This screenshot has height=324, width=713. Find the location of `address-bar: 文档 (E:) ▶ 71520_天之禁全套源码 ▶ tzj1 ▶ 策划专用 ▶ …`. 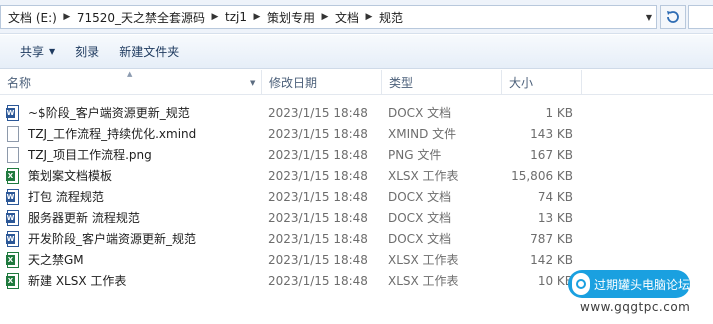

address-bar: 文档 (E:) ▶ 71520_天之禁全套源码 ▶ tzj1 ▶ 策划专用 ▶ … is located at coordinates (328, 17).